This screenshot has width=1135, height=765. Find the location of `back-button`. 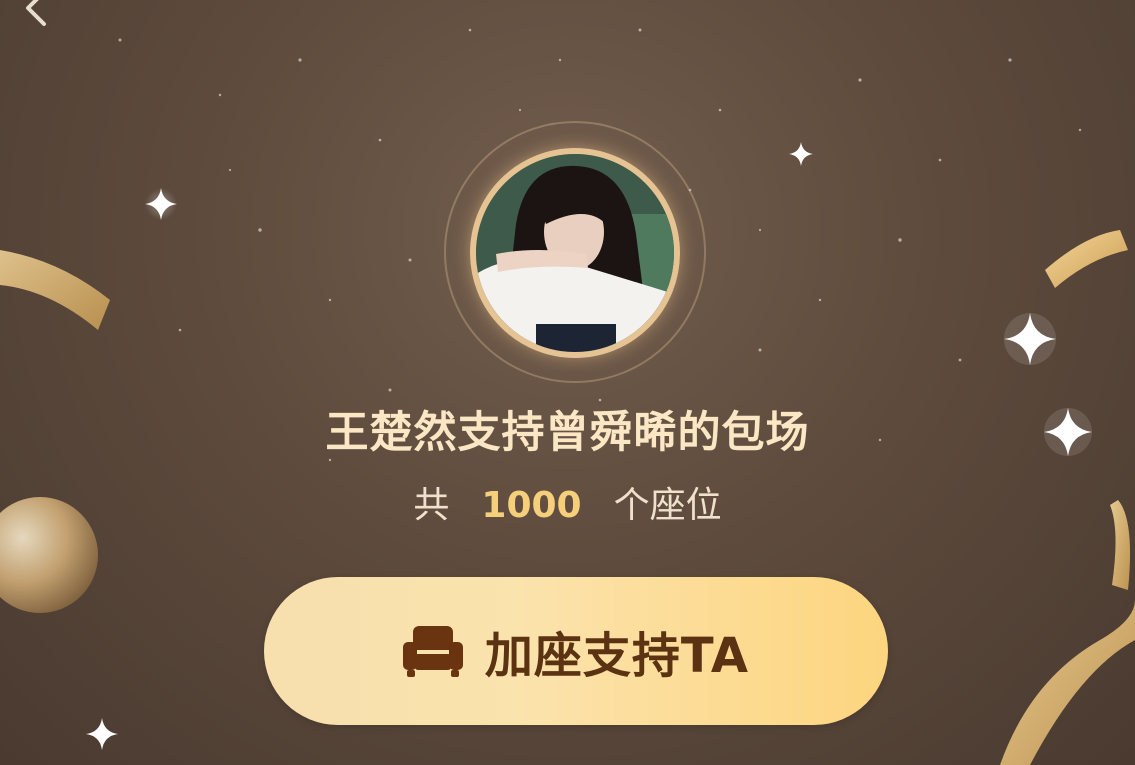

back-button is located at coordinates (37, 16).